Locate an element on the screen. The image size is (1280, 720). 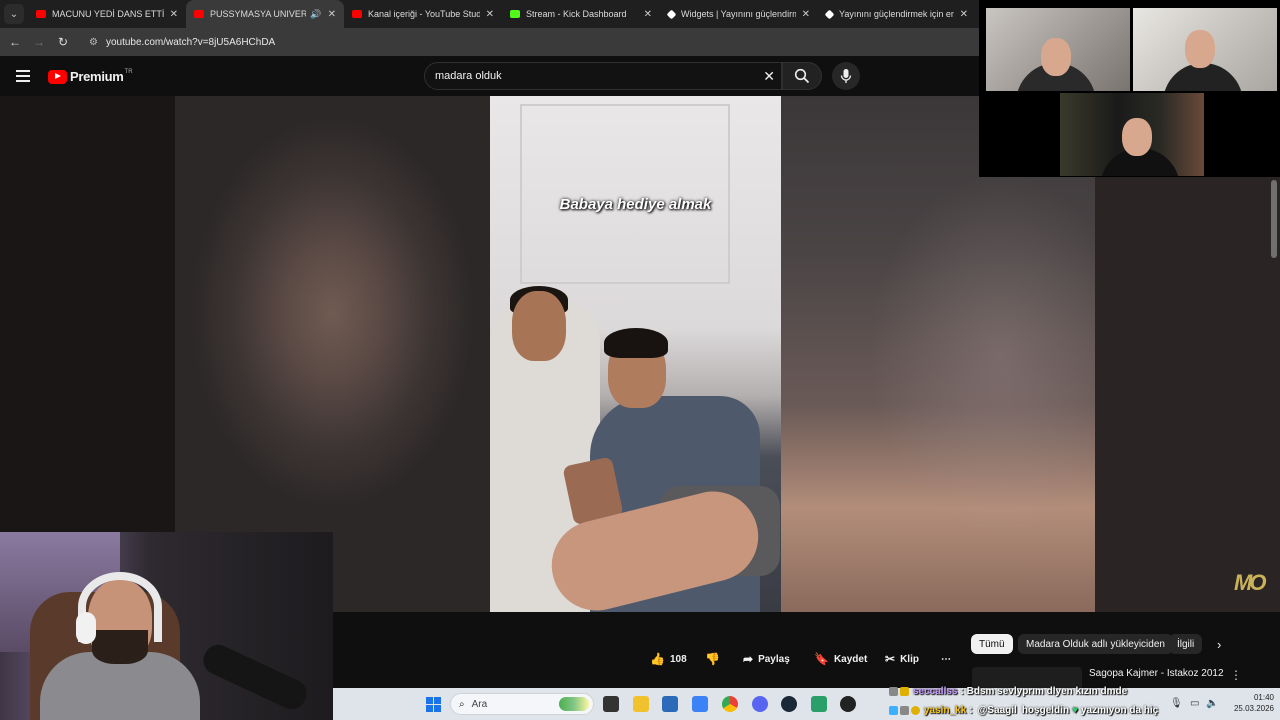
tab-title: MACUNU YEDİ DANS ETTİ VS ! is located at coordinates (108, 14).